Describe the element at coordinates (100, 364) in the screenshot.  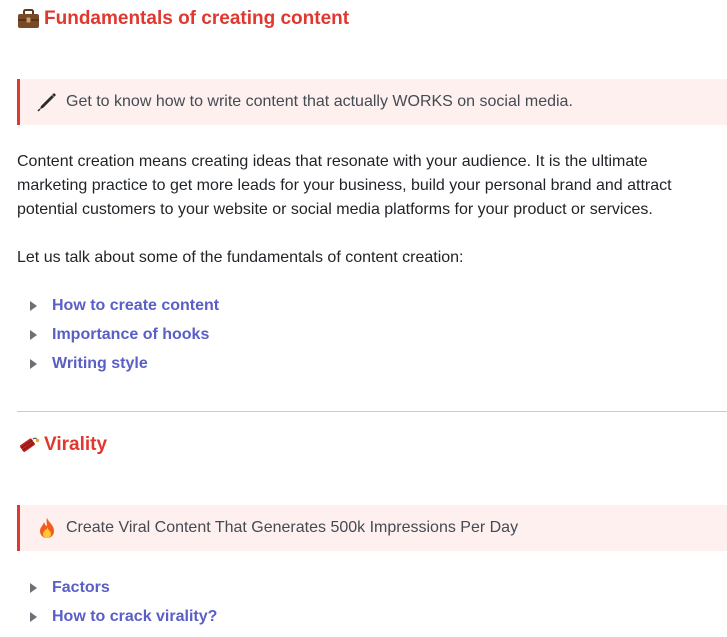
I see `toggle-label: Writing style` at that location.